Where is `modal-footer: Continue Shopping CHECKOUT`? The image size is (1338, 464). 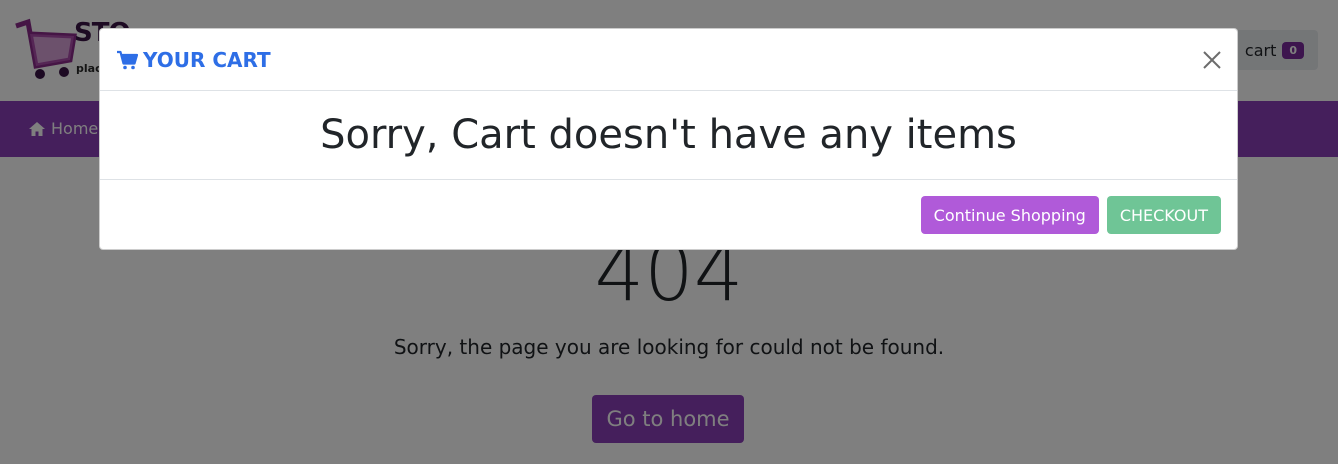 modal-footer: Continue Shopping CHECKOUT is located at coordinates (668, 215).